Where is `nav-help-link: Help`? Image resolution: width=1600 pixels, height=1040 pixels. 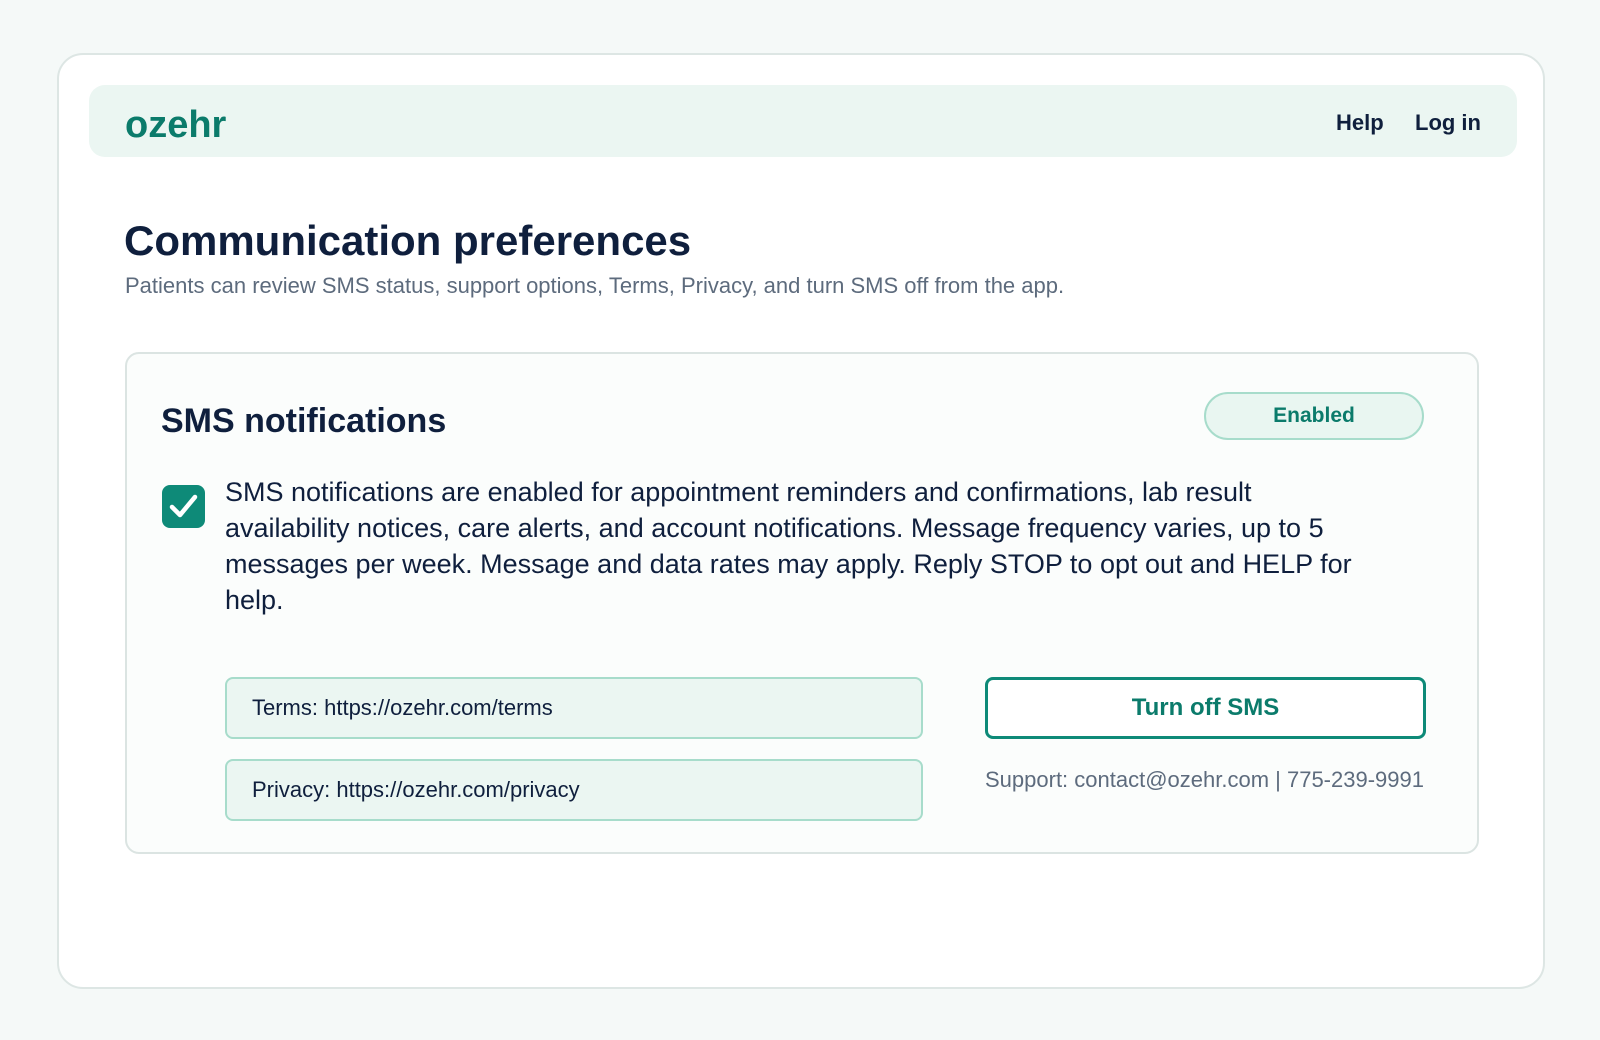
nav-help-link: Help is located at coordinates (1360, 123).